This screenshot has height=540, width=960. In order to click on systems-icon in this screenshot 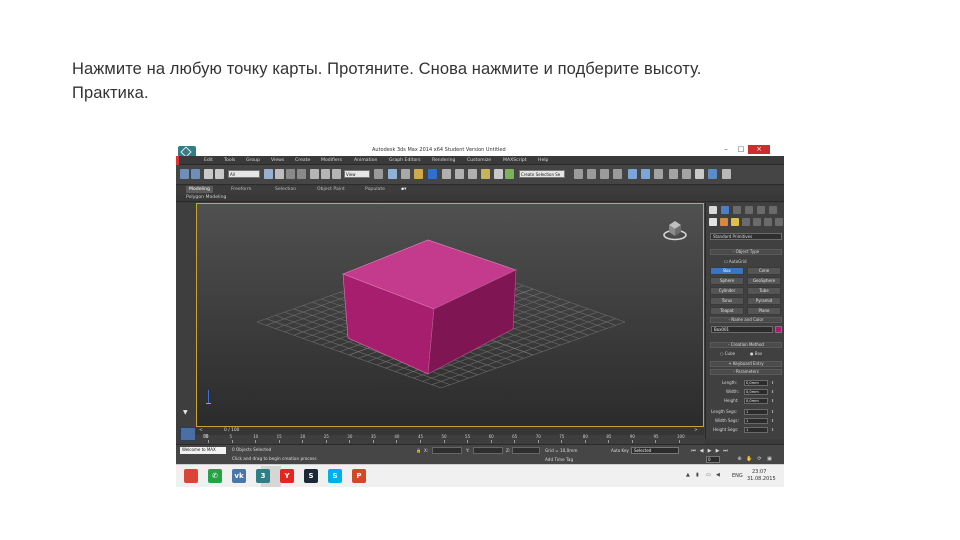, I will do `click(779, 222)`.